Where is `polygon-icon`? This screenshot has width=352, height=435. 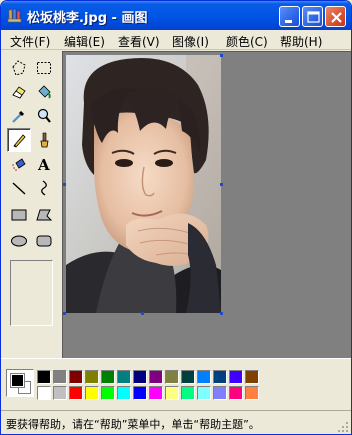
polygon-icon is located at coordinates (44, 215).